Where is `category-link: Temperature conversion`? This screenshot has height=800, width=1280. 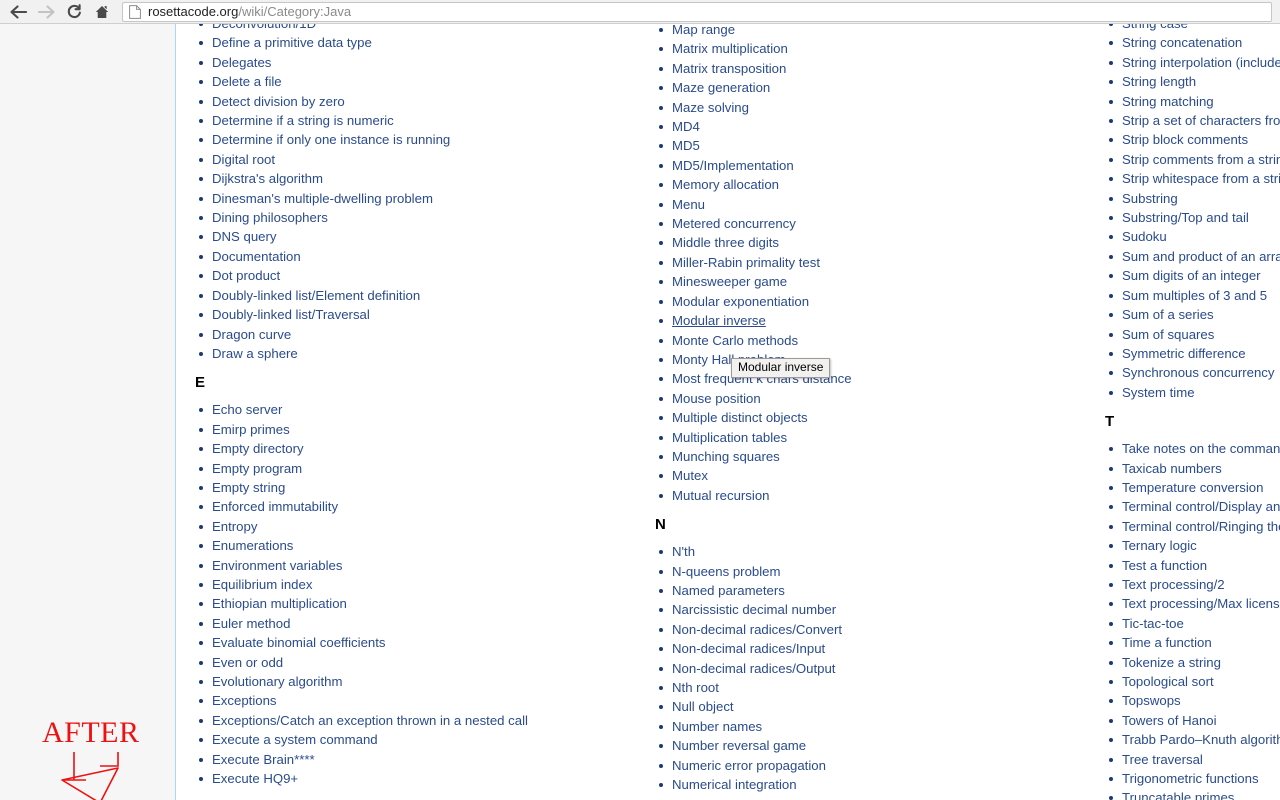
category-link: Temperature conversion is located at coordinates (1192, 487).